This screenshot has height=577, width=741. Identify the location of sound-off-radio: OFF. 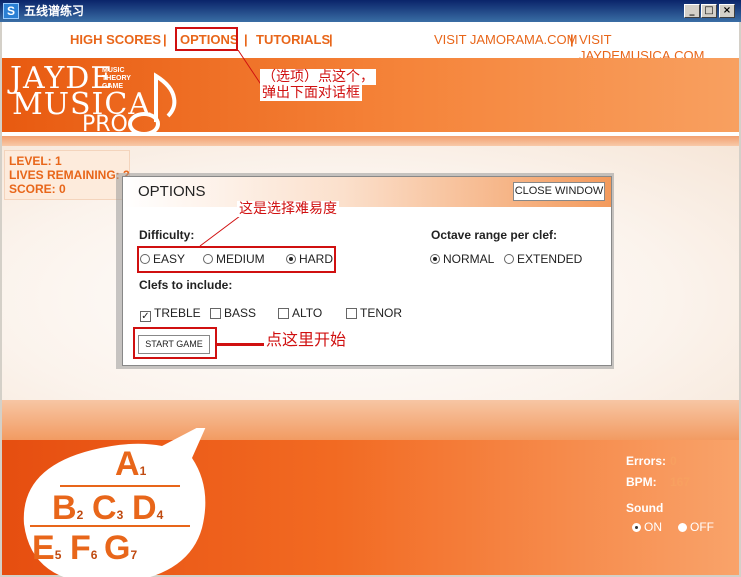
(696, 527).